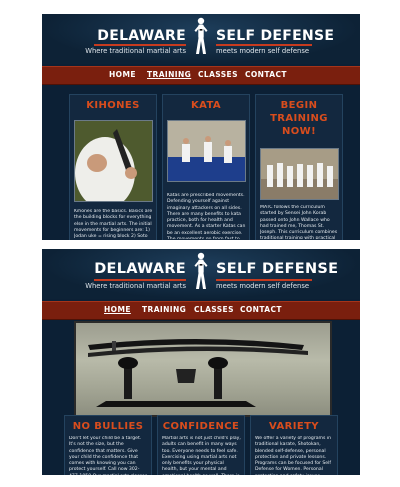 The width and height of the screenshot is (400, 487). Describe the element at coordinates (140, 280) in the screenshot. I see `header-rule-left-home` at that location.